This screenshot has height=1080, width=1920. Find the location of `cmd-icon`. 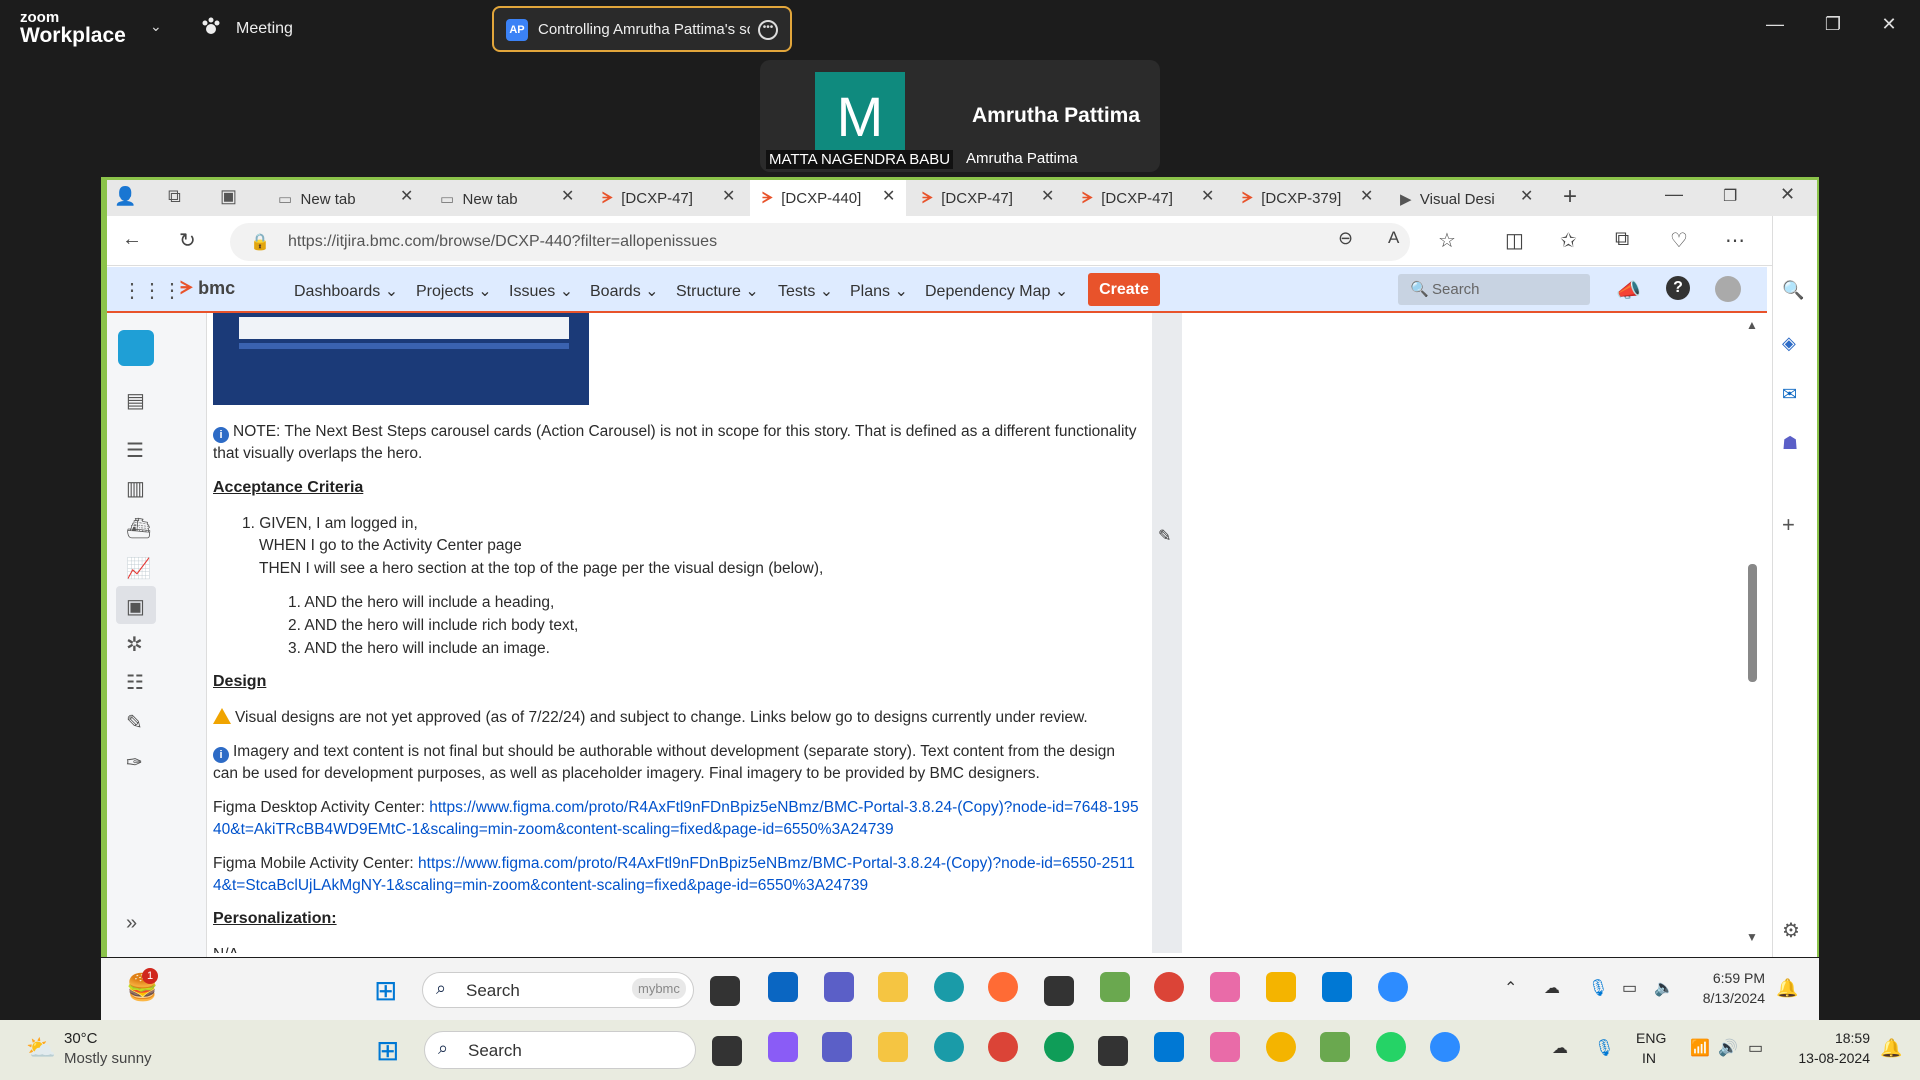

cmd-icon is located at coordinates (1113, 1051).